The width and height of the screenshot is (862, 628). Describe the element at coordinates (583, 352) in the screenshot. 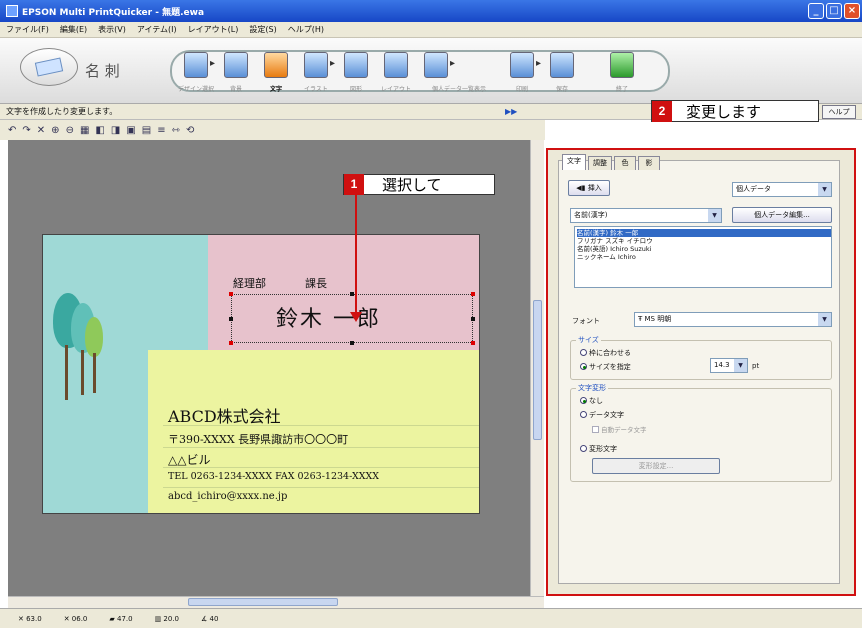

I see `radio-circle` at that location.